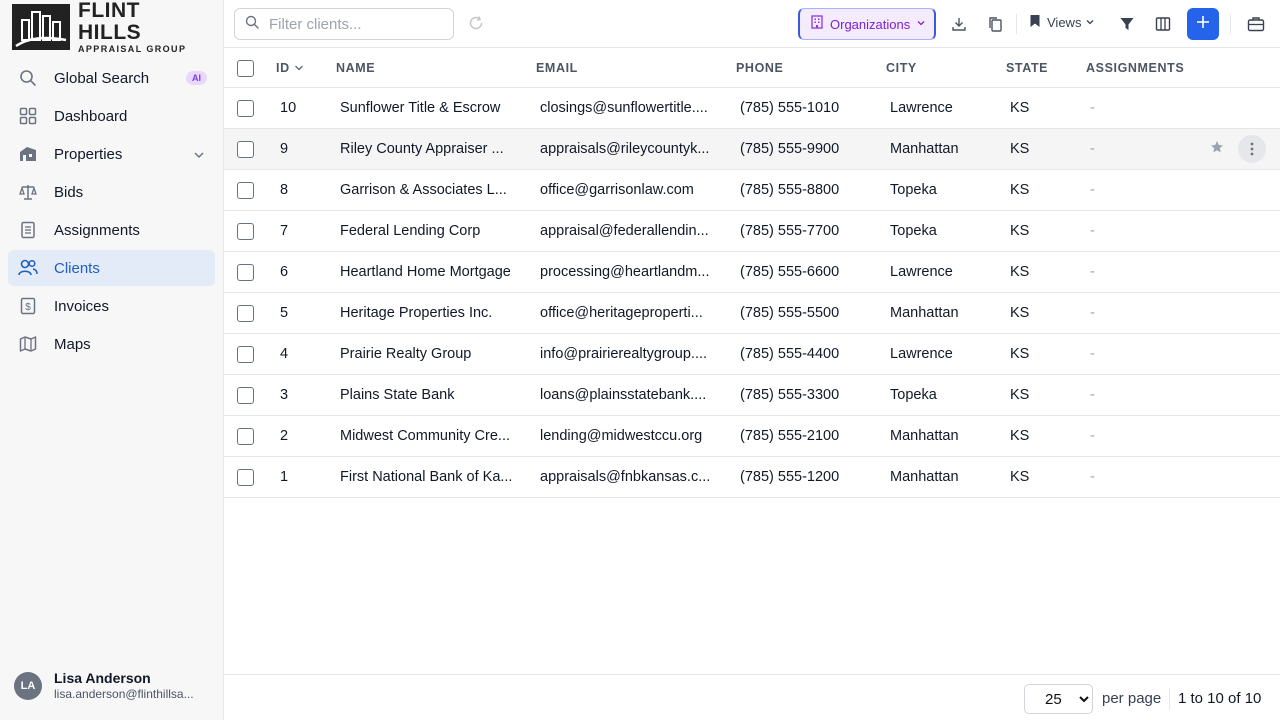  Describe the element at coordinates (397, 395) in the screenshot. I see `cell-name: Plains State Bank` at that location.